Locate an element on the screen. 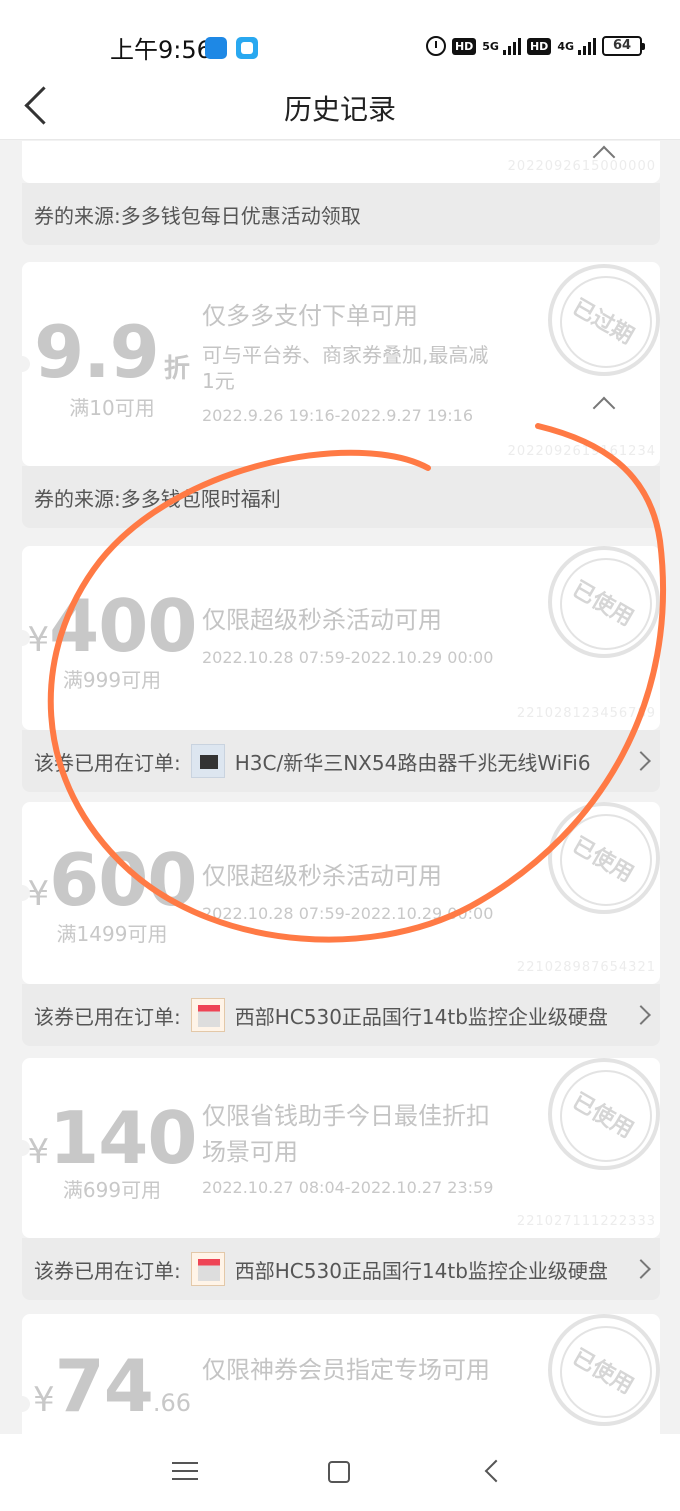 The width and height of the screenshot is (680, 1511). coupon-source: 券的来源: 多多钱包每日优惠活动领取 is located at coordinates (341, 214).